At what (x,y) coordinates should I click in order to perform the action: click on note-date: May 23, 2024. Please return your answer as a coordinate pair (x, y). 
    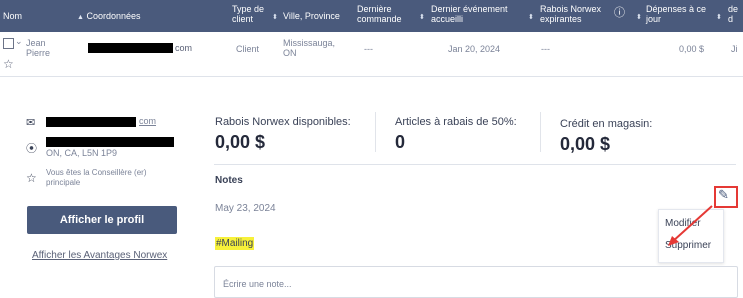
    Looking at the image, I should click on (245, 208).